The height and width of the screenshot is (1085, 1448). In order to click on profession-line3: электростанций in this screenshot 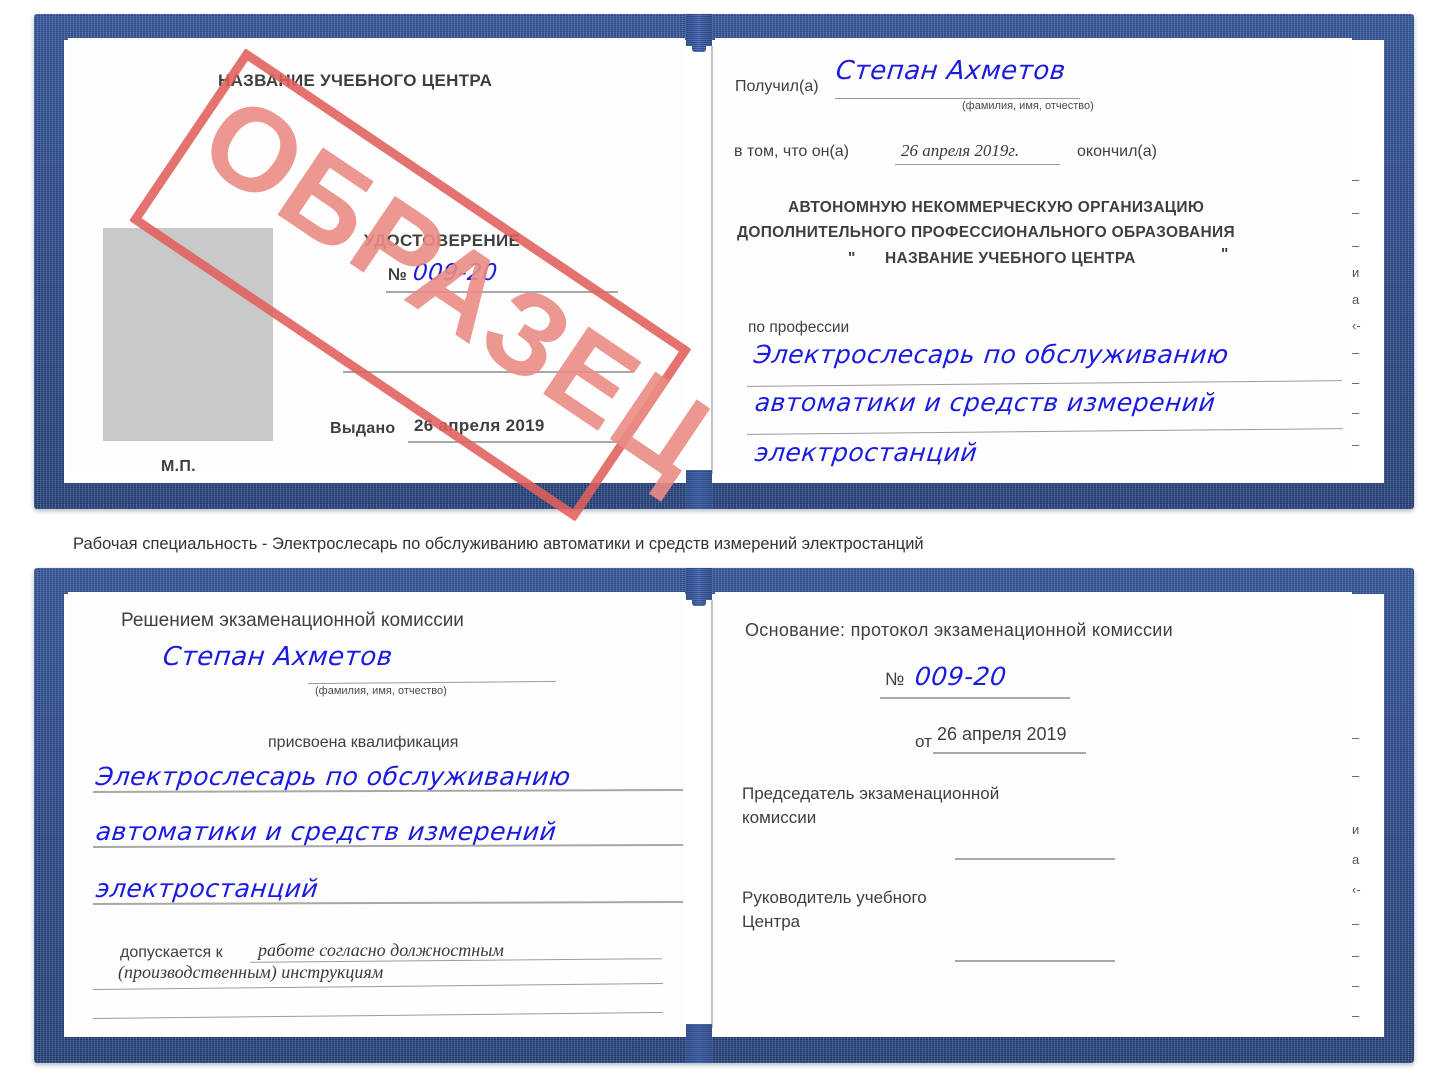, I will do `click(866, 452)`.